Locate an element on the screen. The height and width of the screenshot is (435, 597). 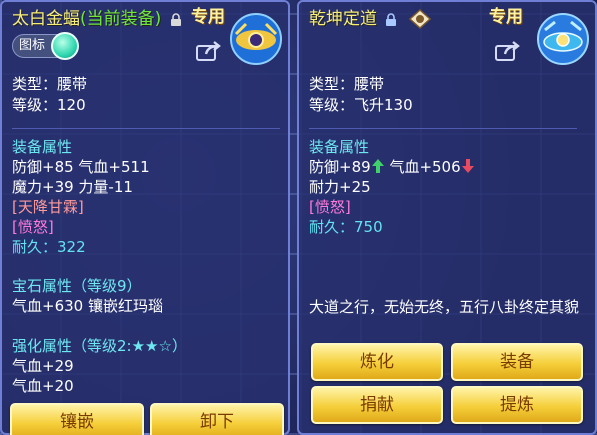
donate-button: 捐献 is located at coordinates (377, 405).